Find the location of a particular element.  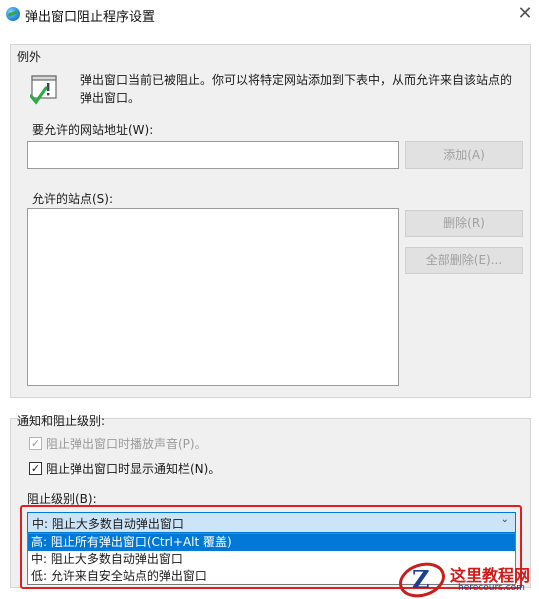

show-bar-label: 阻止弹出窗口时显示通知栏(N)。 is located at coordinates (133, 469).